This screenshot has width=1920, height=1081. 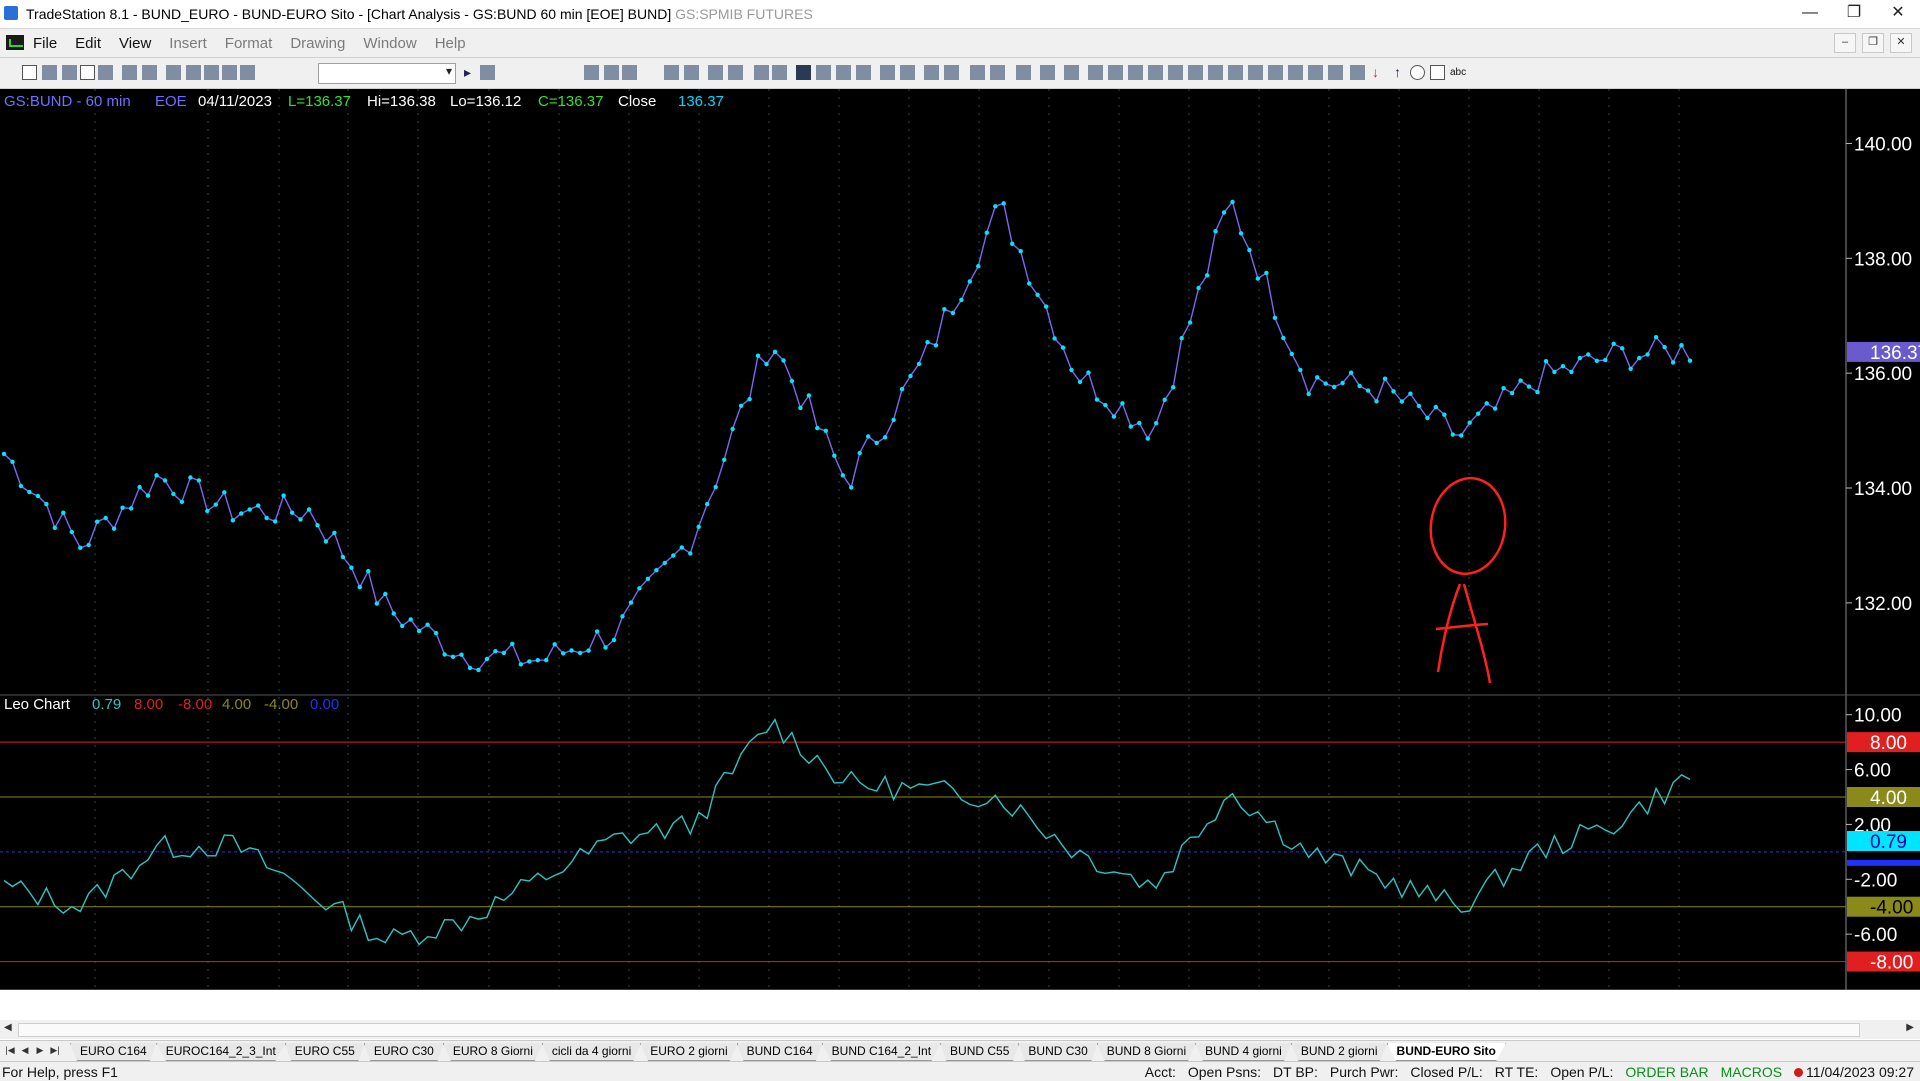 What do you see at coordinates (149, 72) in the screenshot?
I see `print-icon` at bounding box center [149, 72].